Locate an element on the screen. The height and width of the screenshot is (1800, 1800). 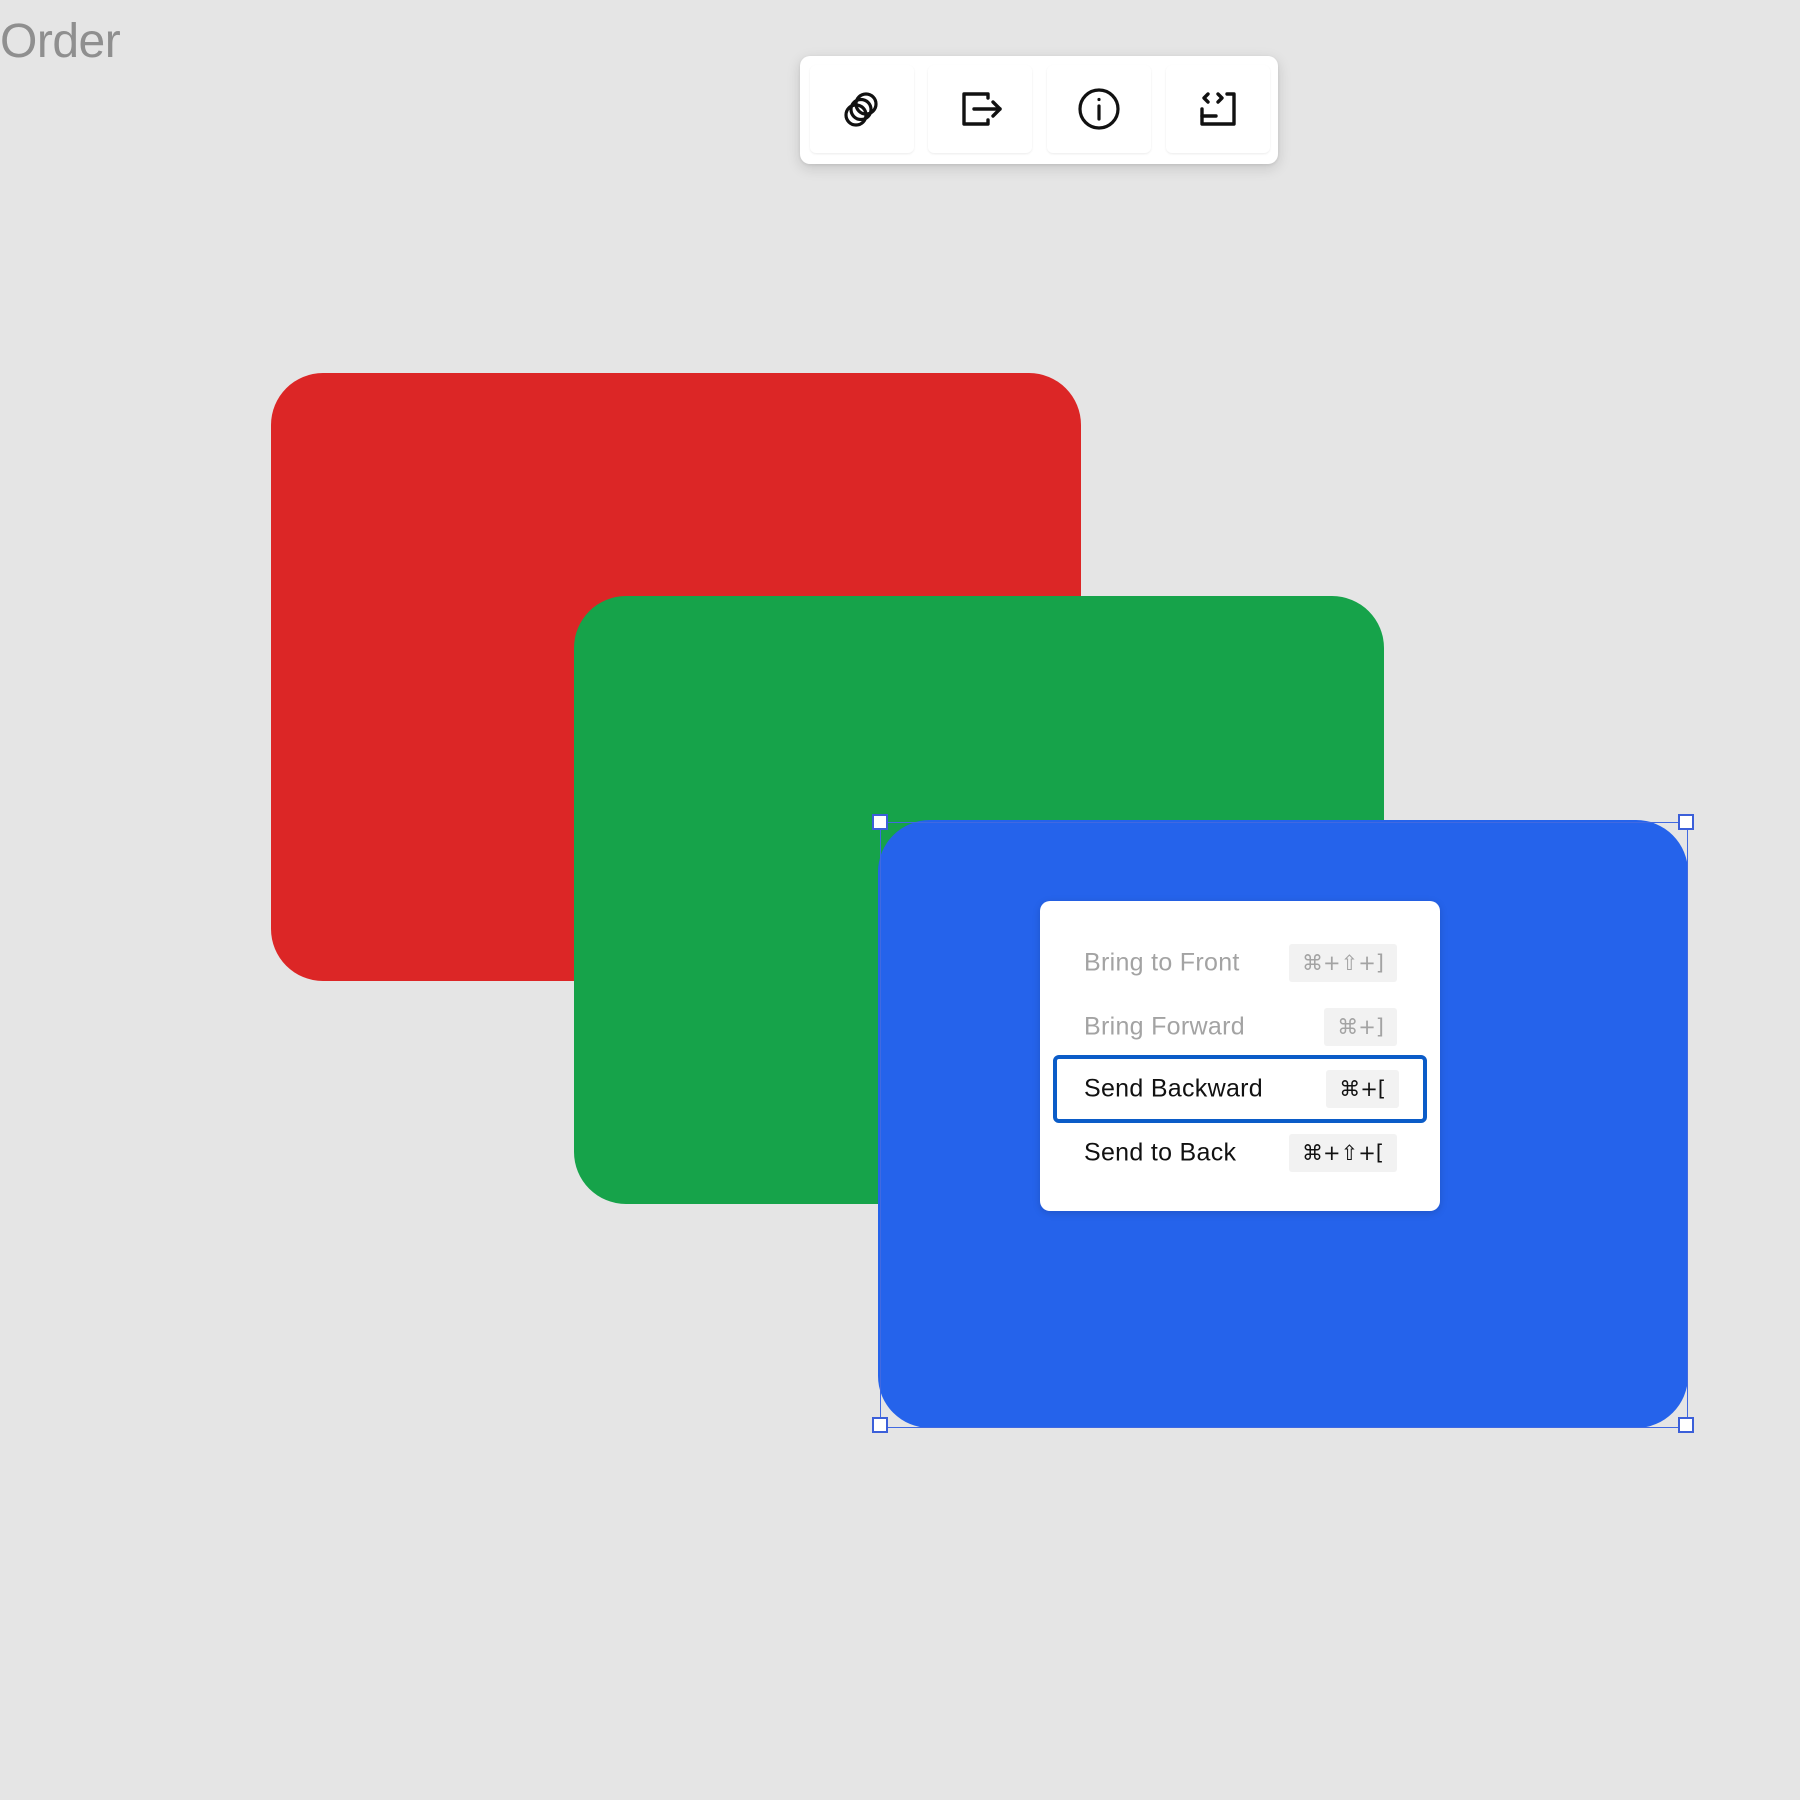
resize-handle-top-left is located at coordinates (880, 822).